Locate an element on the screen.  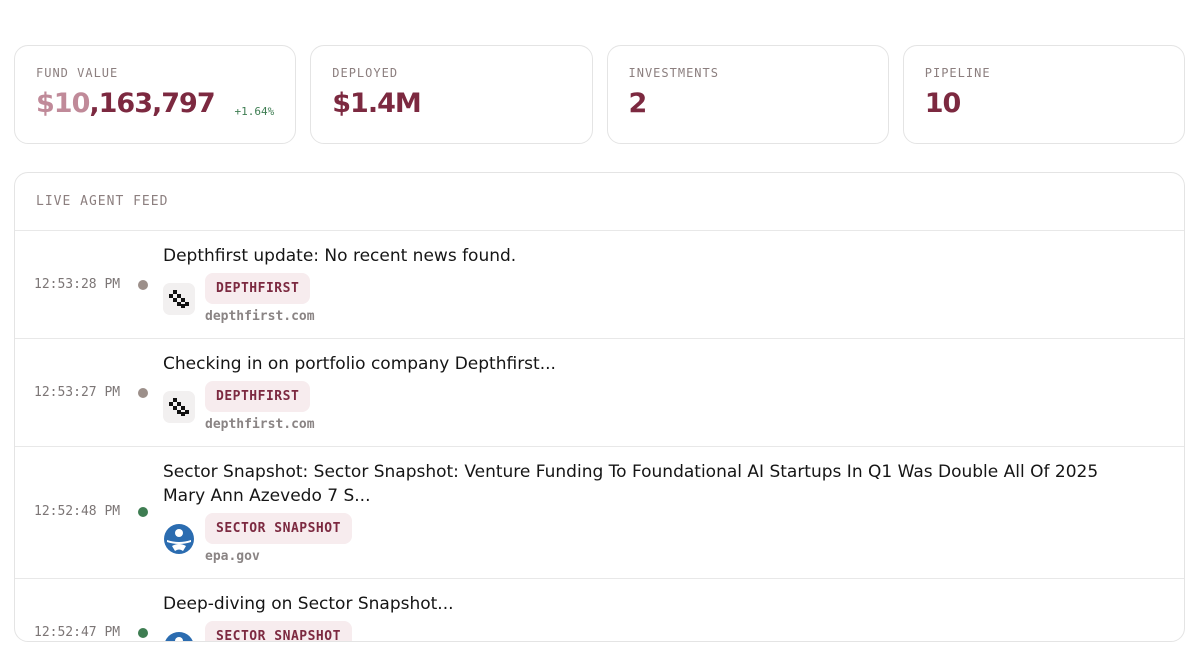
feed-item-time: 12:52:48 PM is located at coordinates (77, 511).